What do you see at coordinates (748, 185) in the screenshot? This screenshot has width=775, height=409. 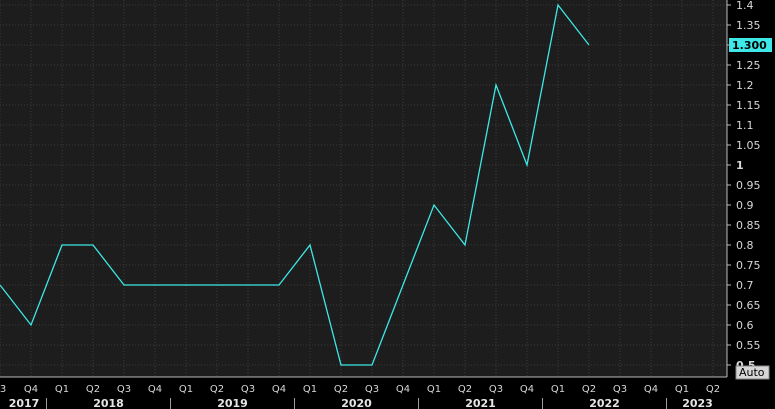 I see `y-tick-label: 0.95` at bounding box center [748, 185].